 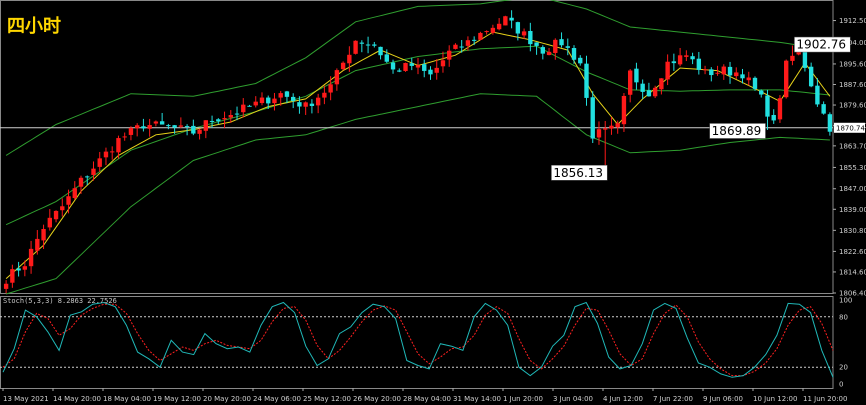 What do you see at coordinates (852, 64) in the screenshot?
I see `price-tick-label: 1895.60` at bounding box center [852, 64].